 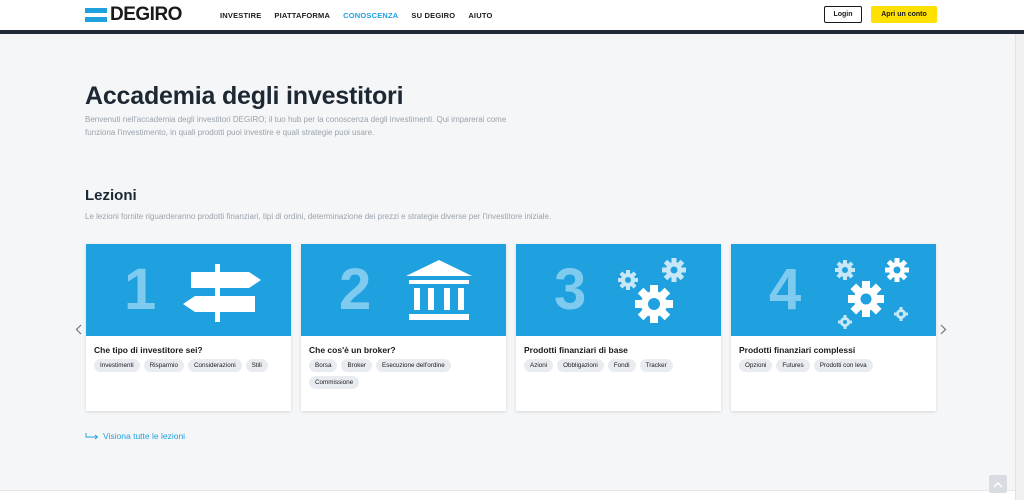 What do you see at coordinates (323, 365) in the screenshot?
I see `tag: Borsa` at bounding box center [323, 365].